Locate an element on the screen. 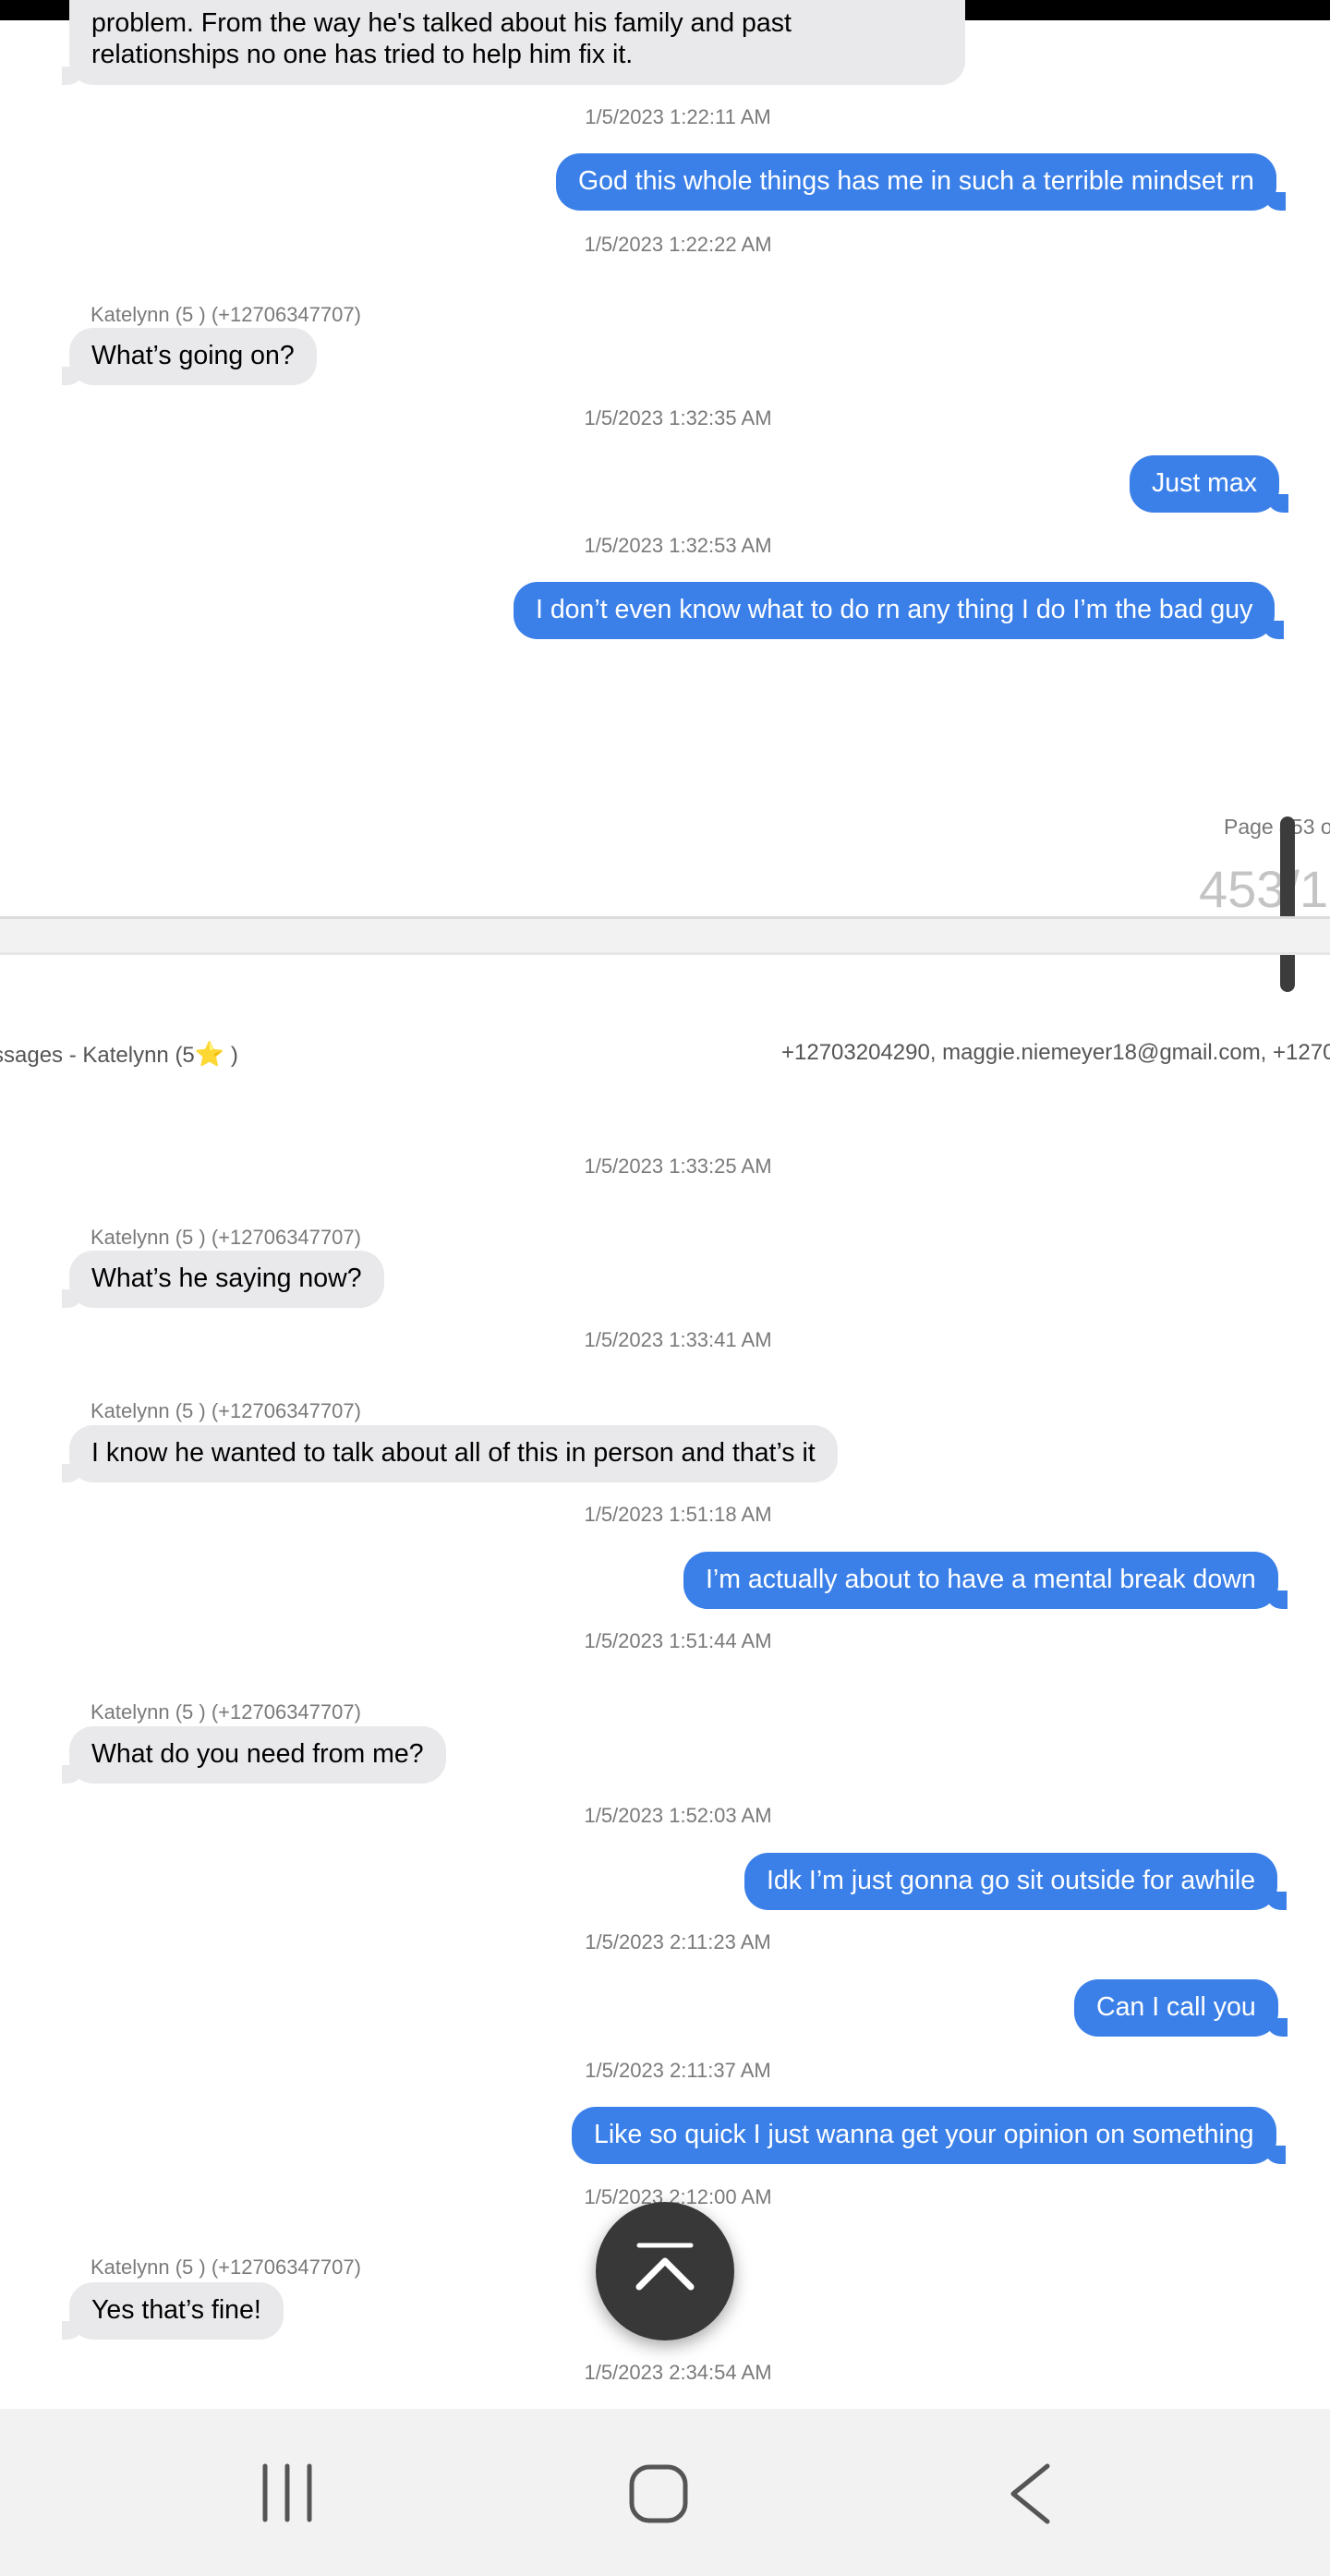  message-timestamp: 1/5/2023 1:32:35 AM is located at coordinates (678, 417).